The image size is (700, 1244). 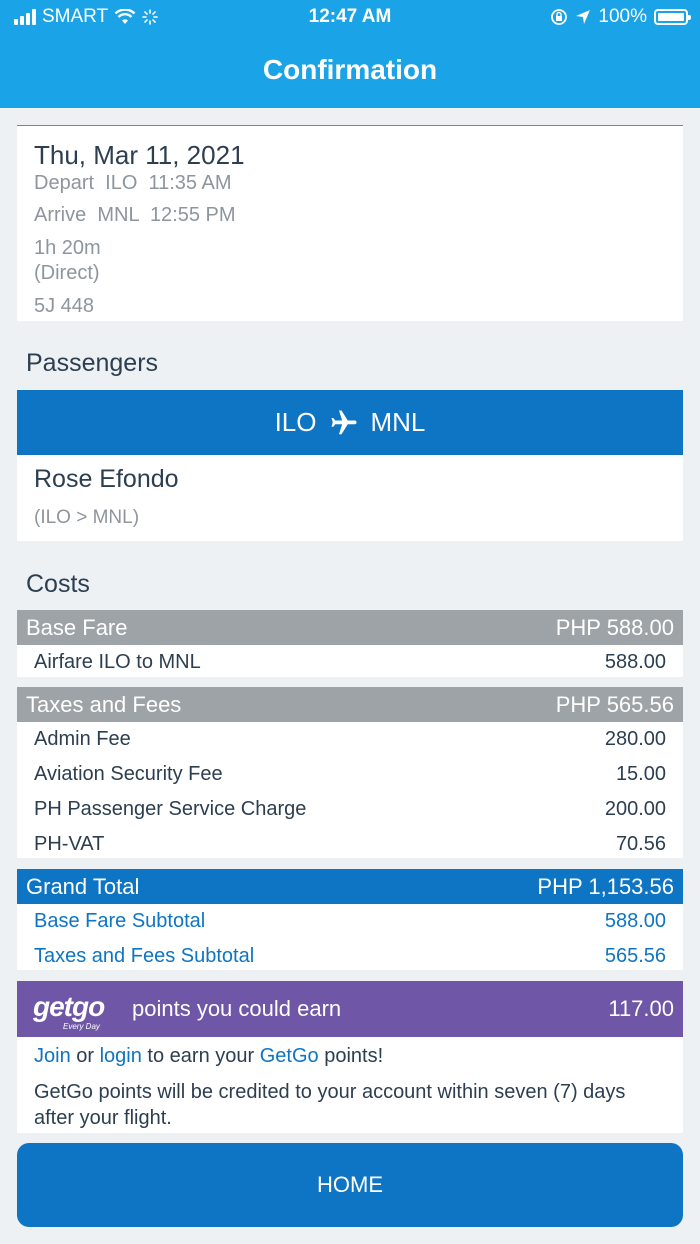 What do you see at coordinates (350, 498) in the screenshot?
I see `passenger-card: Rose Efondo (ILO > MNL)` at bounding box center [350, 498].